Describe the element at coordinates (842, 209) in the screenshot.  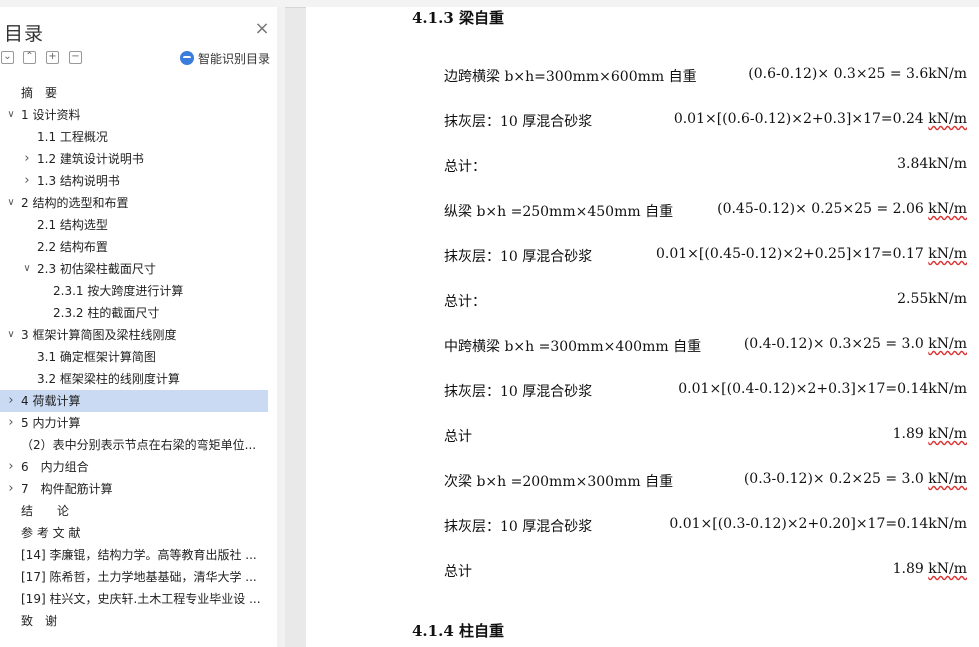
I see `calc-line-formula: (0.45-0.12)× 0.25×25 = 2.06 kN/m` at that location.